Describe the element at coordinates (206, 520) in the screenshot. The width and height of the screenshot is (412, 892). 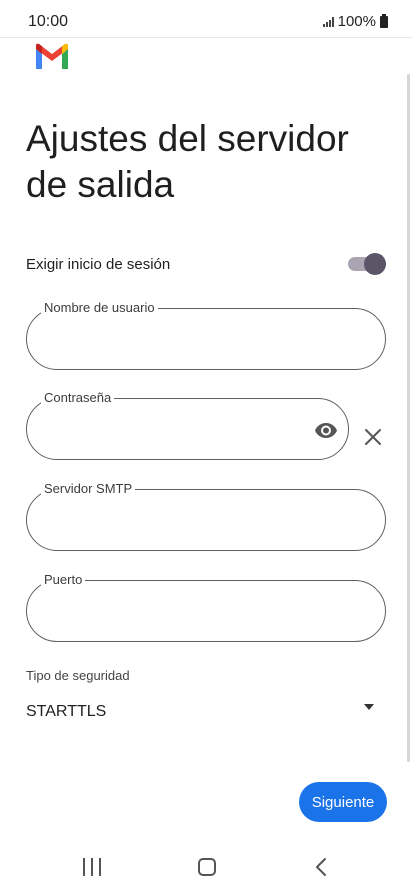
I see `smtp-server-input` at that location.